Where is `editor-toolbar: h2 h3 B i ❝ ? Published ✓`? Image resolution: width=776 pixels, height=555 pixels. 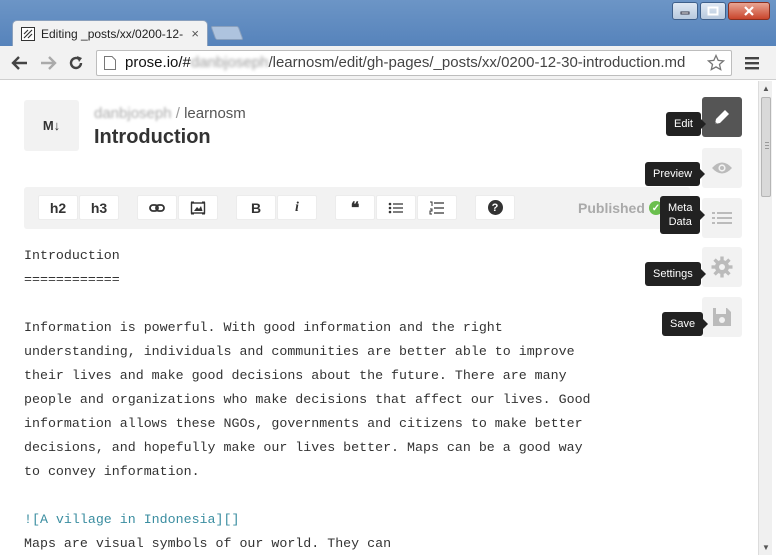 editor-toolbar: h2 h3 B i ❝ ? Published ✓ is located at coordinates (357, 208).